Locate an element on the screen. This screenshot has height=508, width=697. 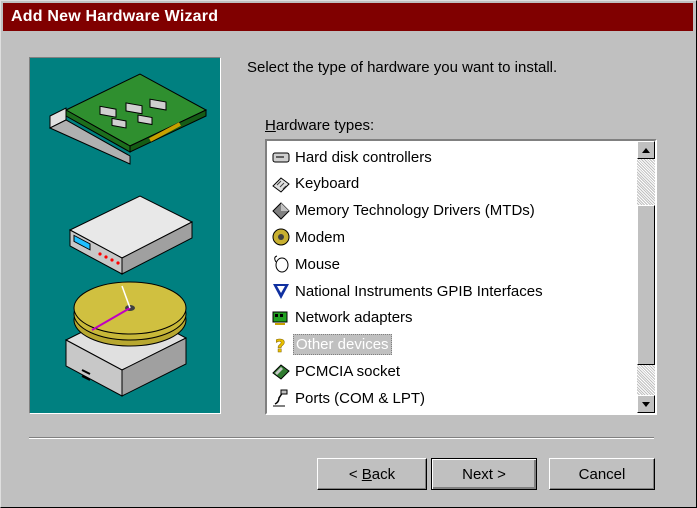
pcmcia-icon is located at coordinates (281, 371).